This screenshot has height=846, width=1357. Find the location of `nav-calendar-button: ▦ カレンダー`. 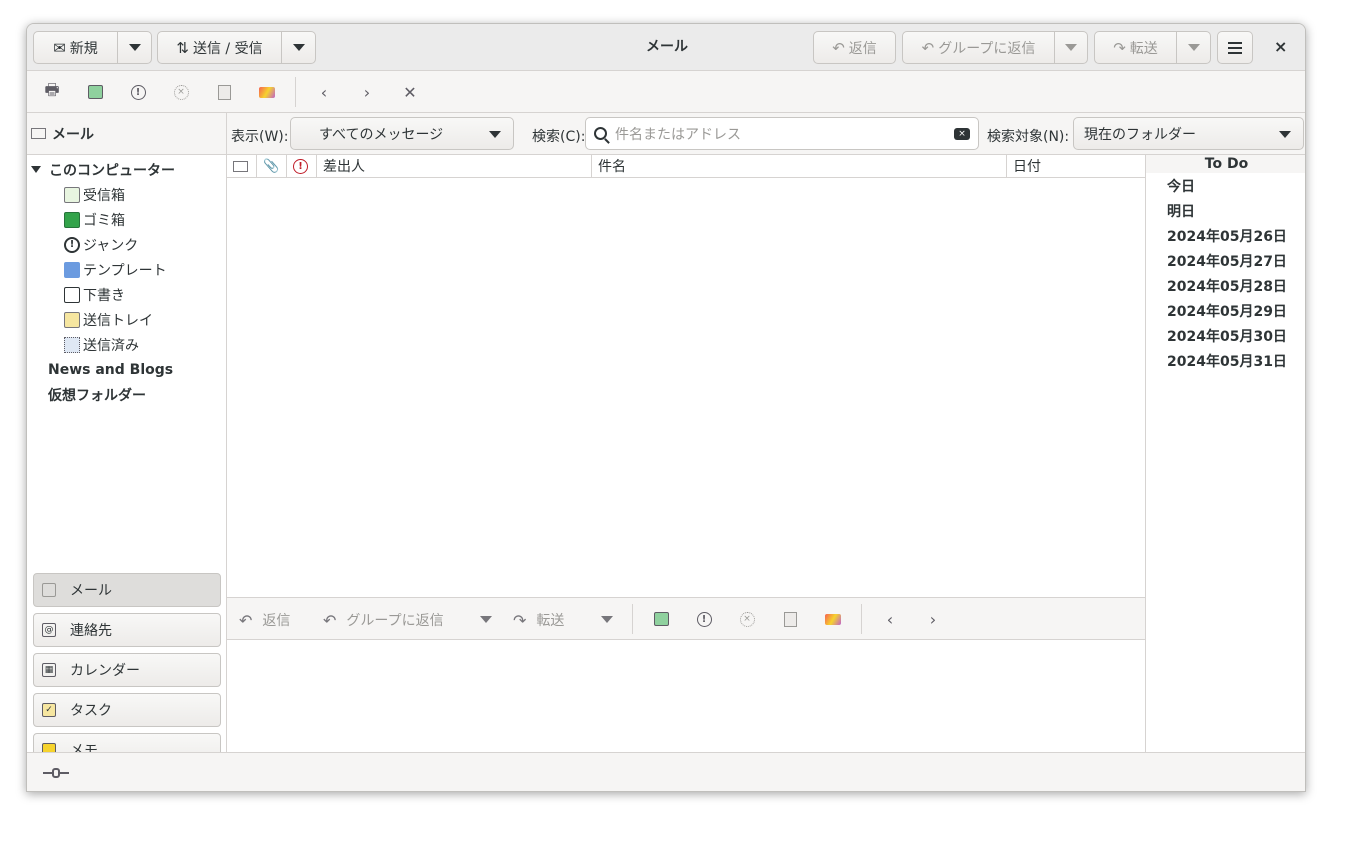

nav-calendar-button: ▦ カレンダー is located at coordinates (127, 670).